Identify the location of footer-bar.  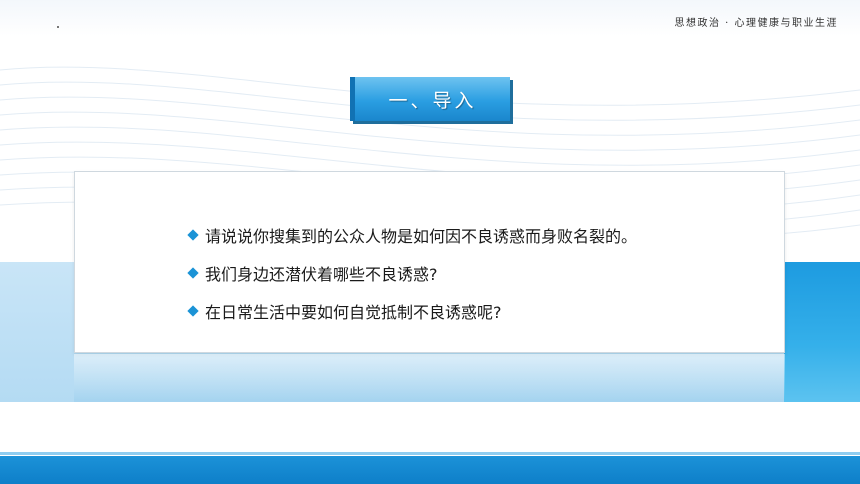
(430, 470).